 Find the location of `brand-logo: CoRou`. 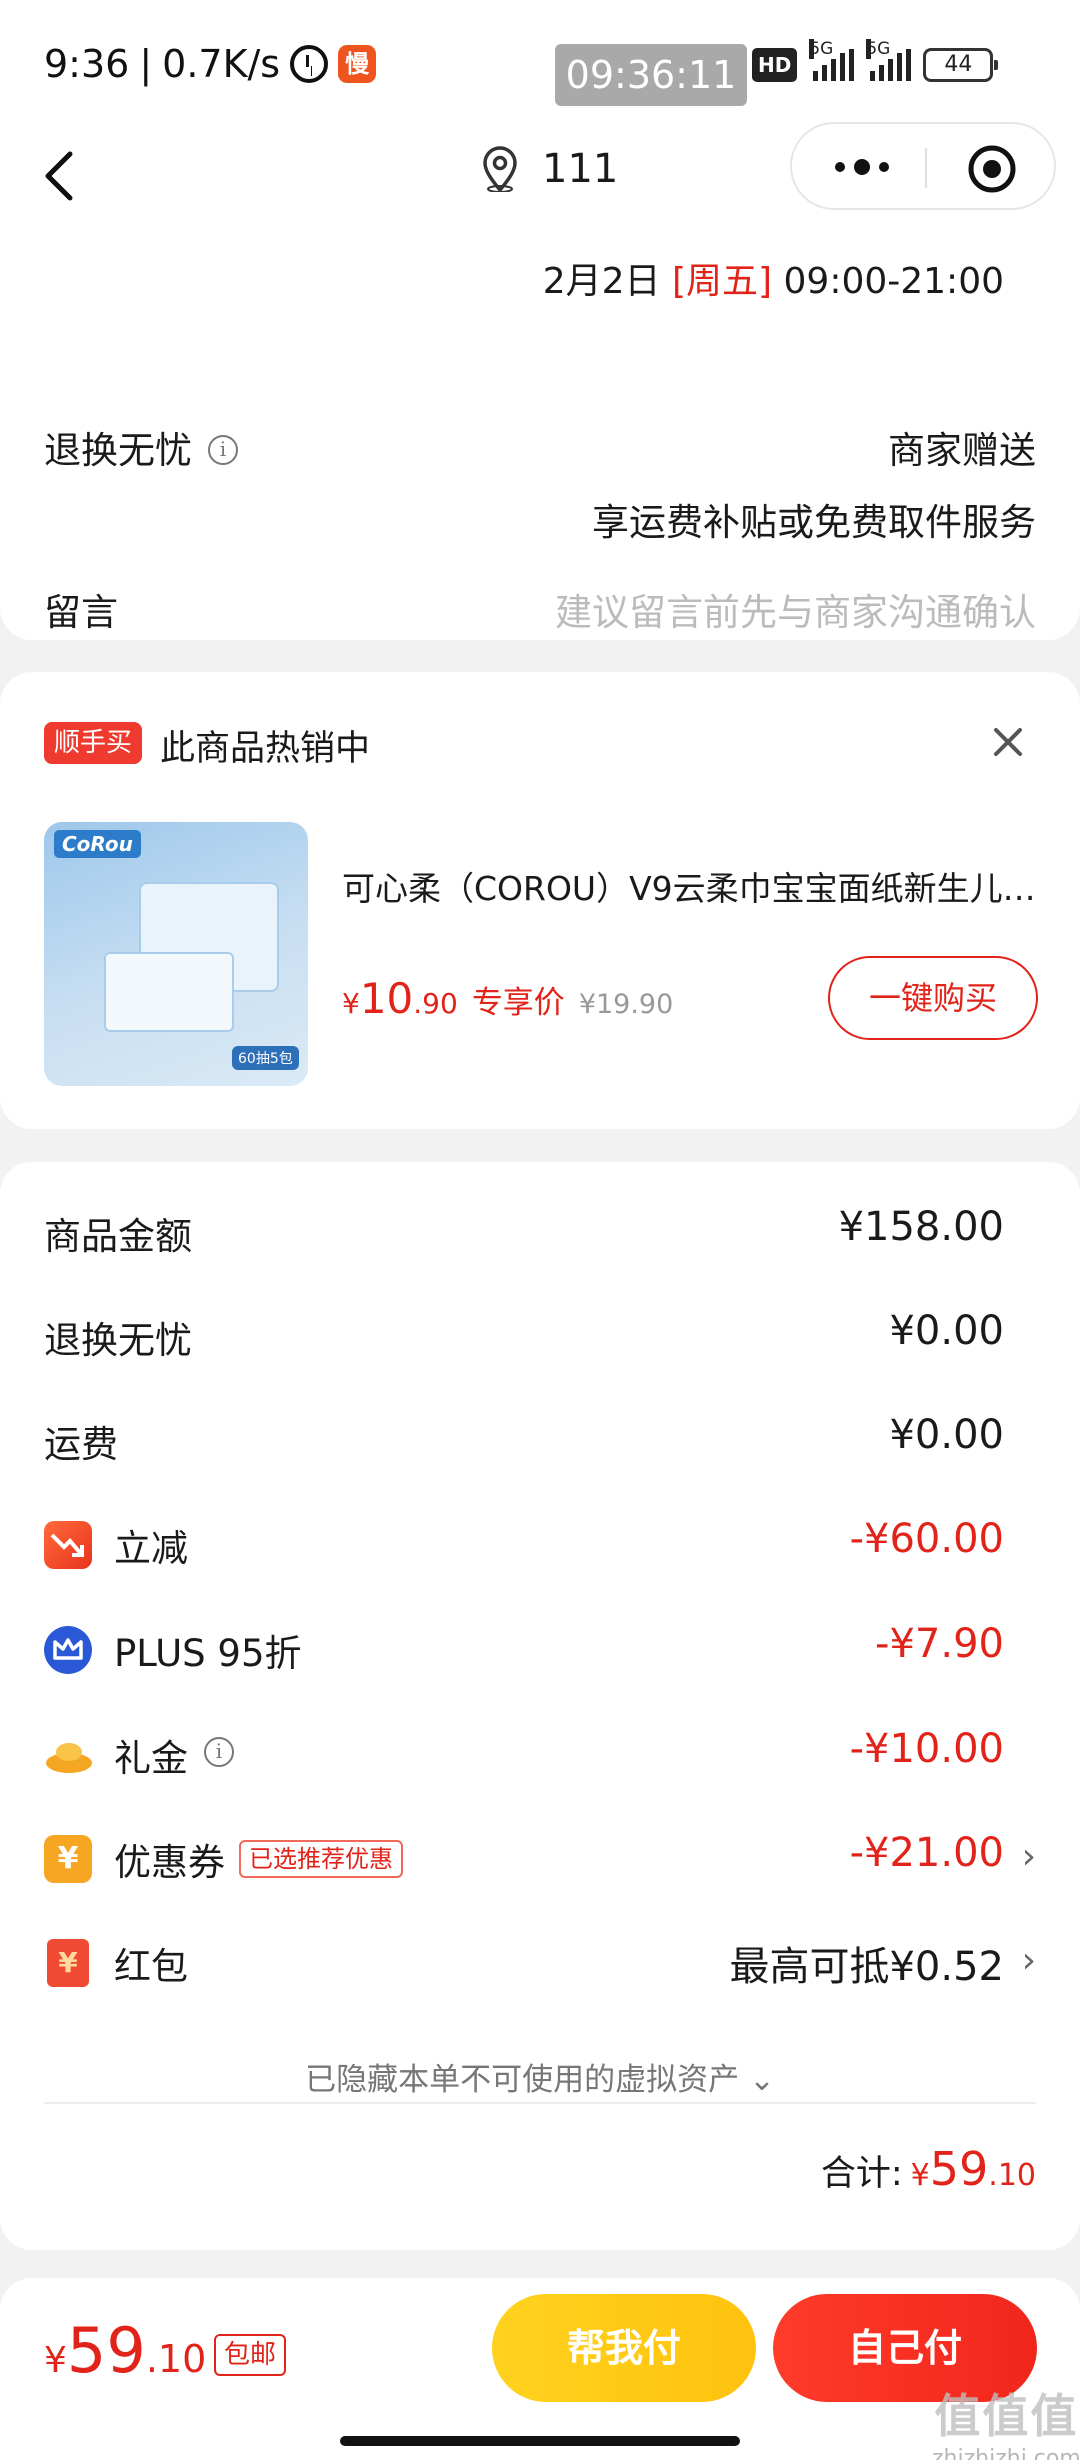

brand-logo: CoRou is located at coordinates (97, 844).